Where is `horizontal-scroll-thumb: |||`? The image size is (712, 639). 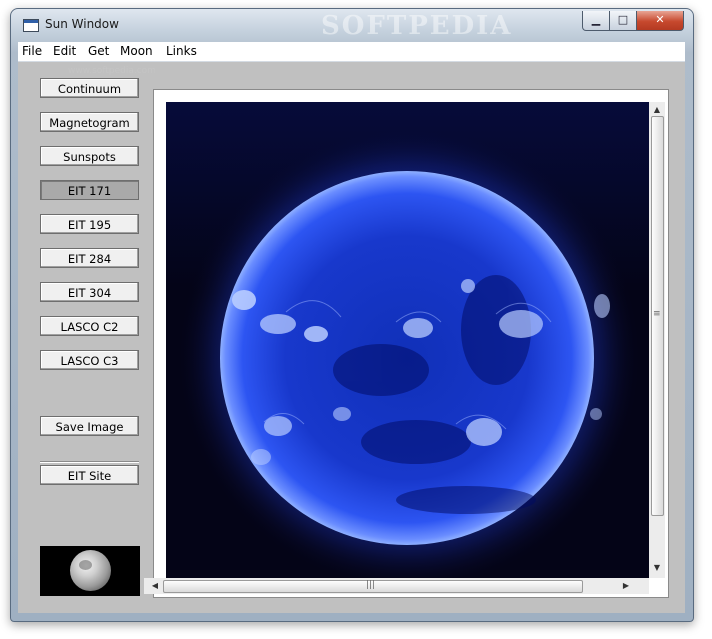 horizontal-scroll-thumb: ||| is located at coordinates (373, 586).